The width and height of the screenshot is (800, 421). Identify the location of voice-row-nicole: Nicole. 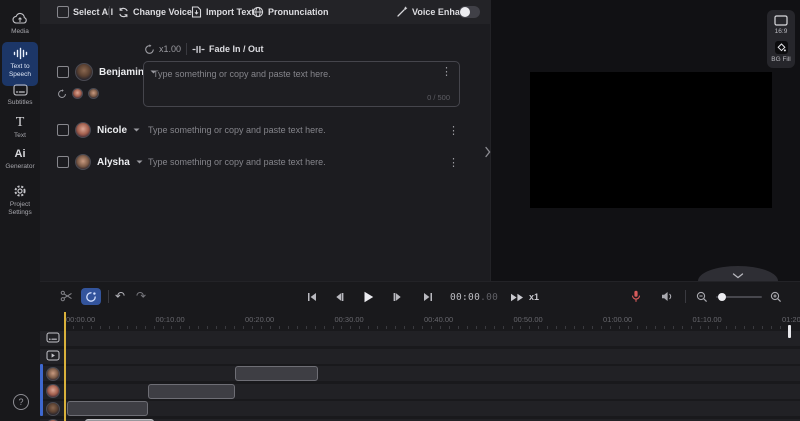
(98, 130).